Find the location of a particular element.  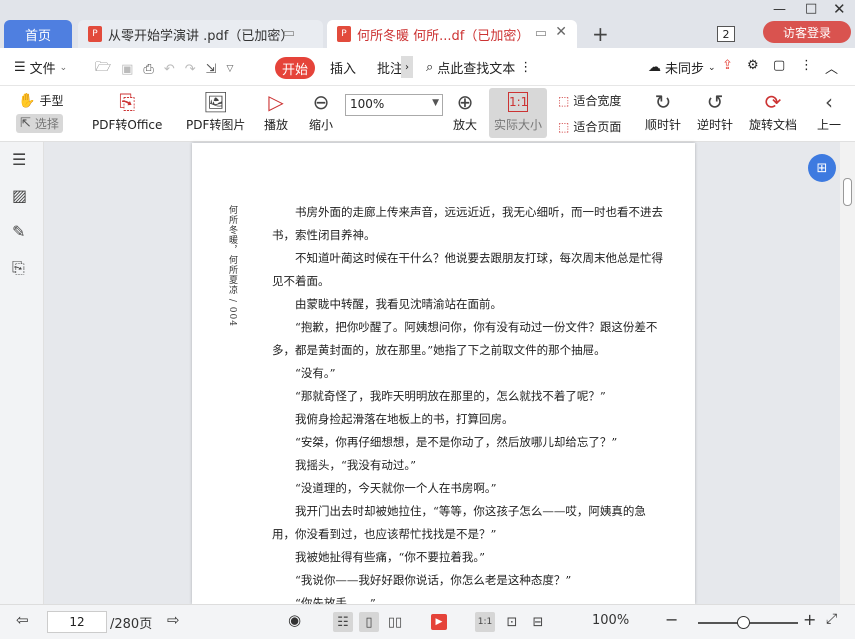

next-page-icon: ⇨ is located at coordinates (173, 620).